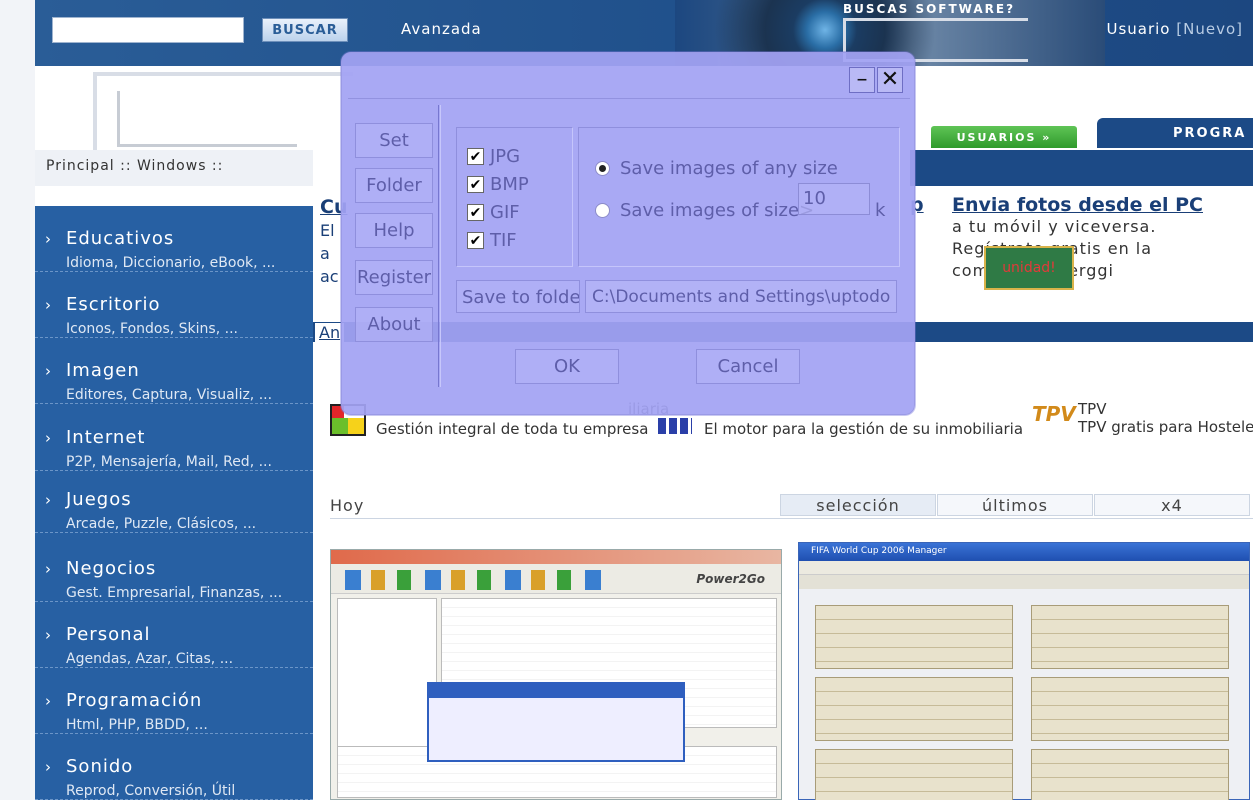 The image size is (1253, 800). I want to click on header-strip, so click(1081, 168).